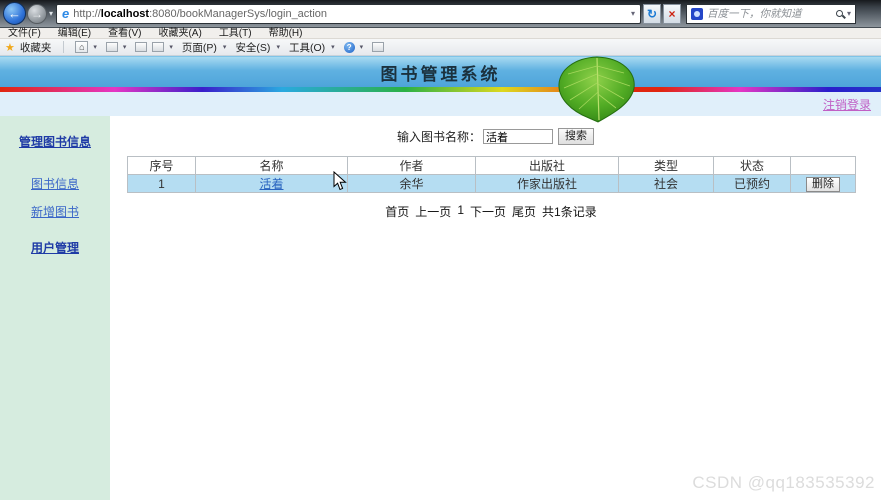 The height and width of the screenshot is (500, 881). Describe the element at coordinates (199, 47) in the screenshot. I see `page-menu: 页面(P)` at that location.